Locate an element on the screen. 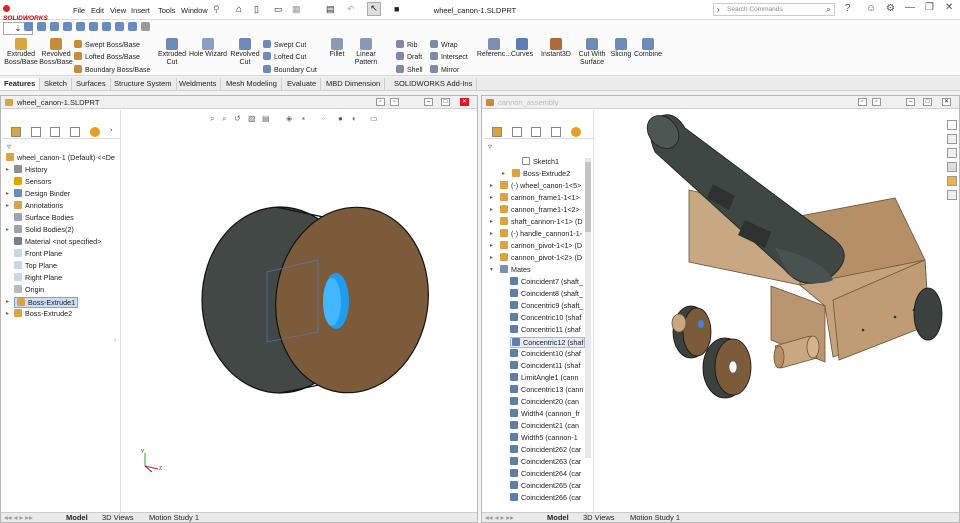 This screenshot has width=960, height=523. tree-item-width4-cannon-fr: Width4 (cannon_fr is located at coordinates (545, 413).